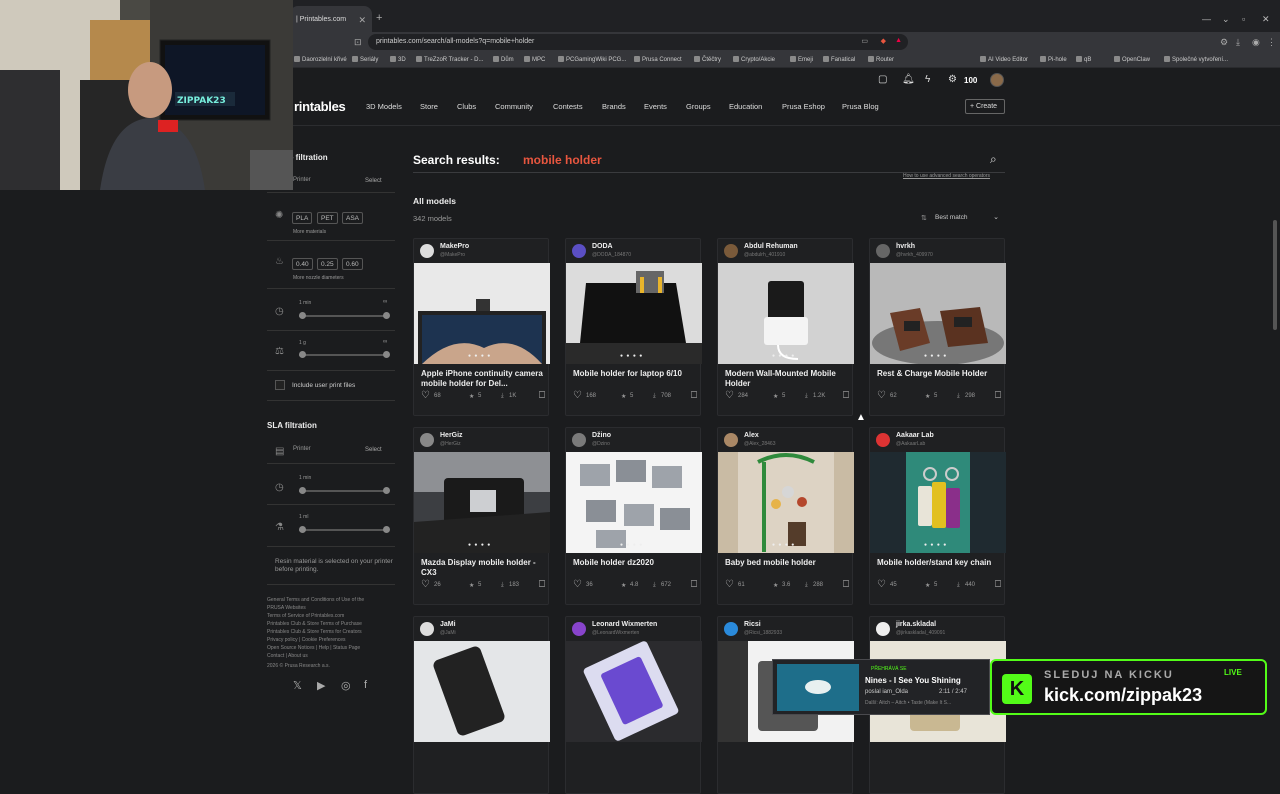  What do you see at coordinates (1256, 42) in the screenshot?
I see `profile-icon: ◉` at bounding box center [1256, 42].